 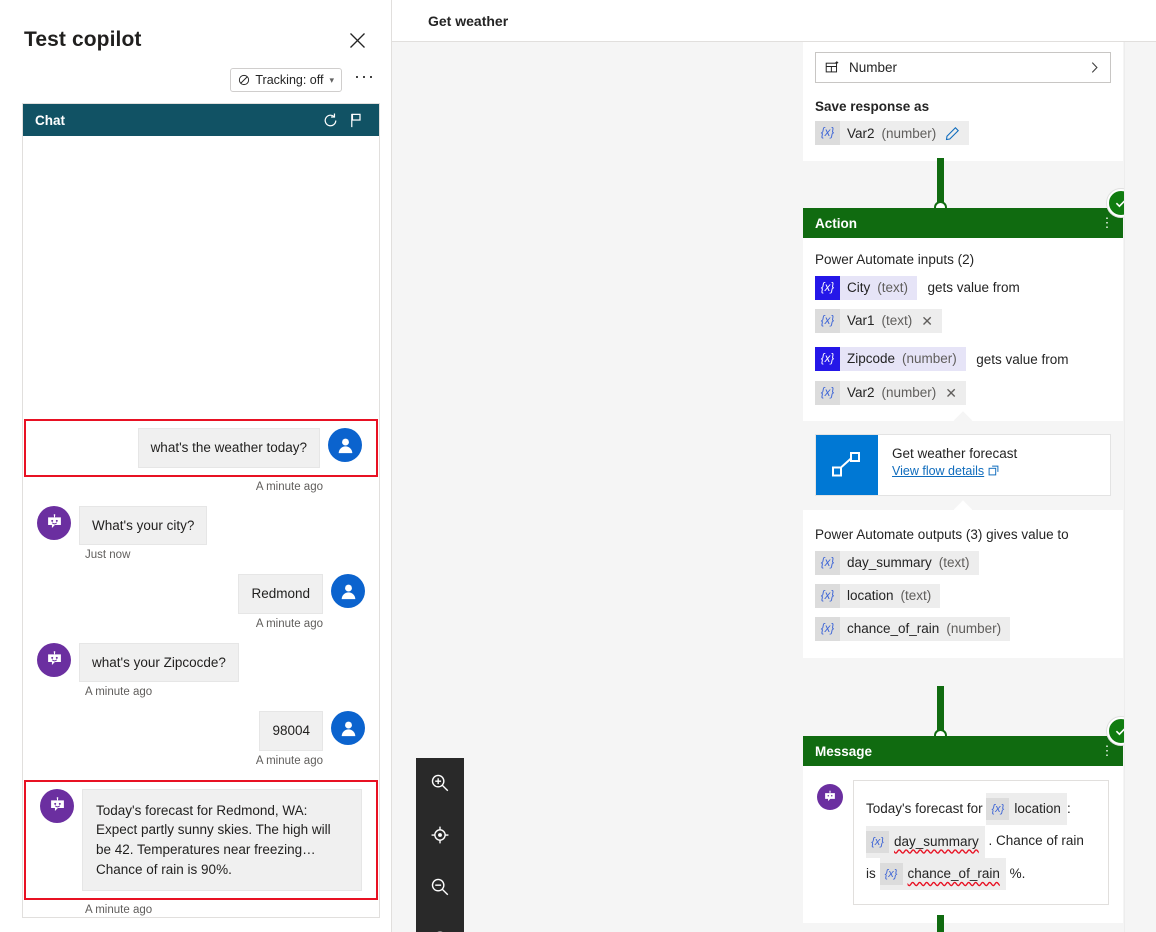 I want to click on tab-get-weather: Get weather, so click(x=468, y=21).